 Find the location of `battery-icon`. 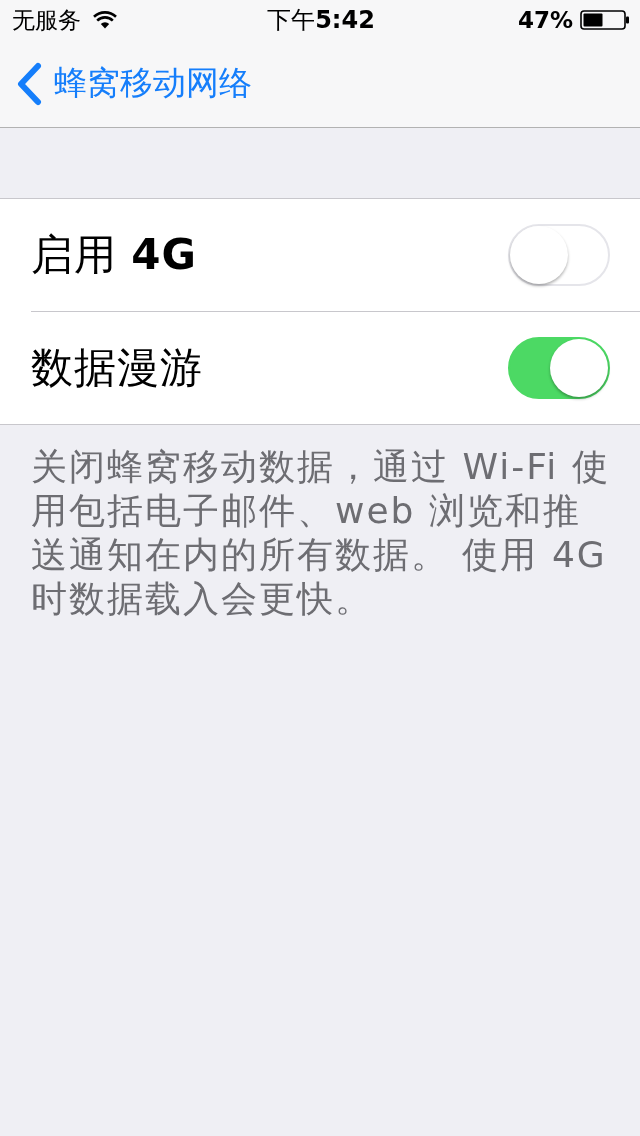

battery-icon is located at coordinates (605, 20).